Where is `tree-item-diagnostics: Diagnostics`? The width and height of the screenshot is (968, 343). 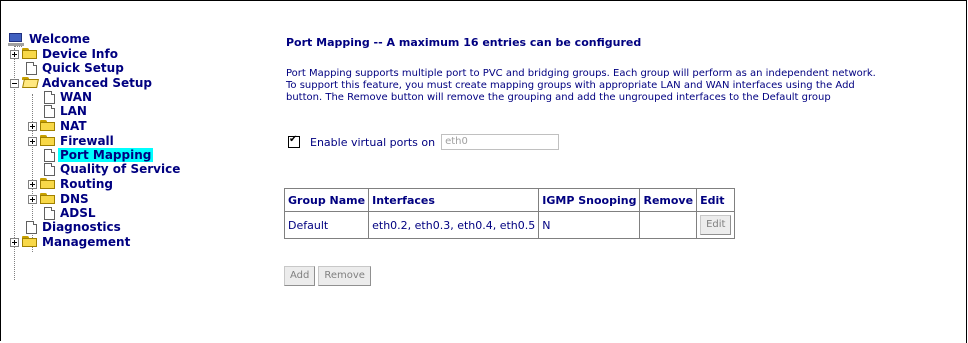 tree-item-diagnostics: Diagnostics is located at coordinates (73, 227).